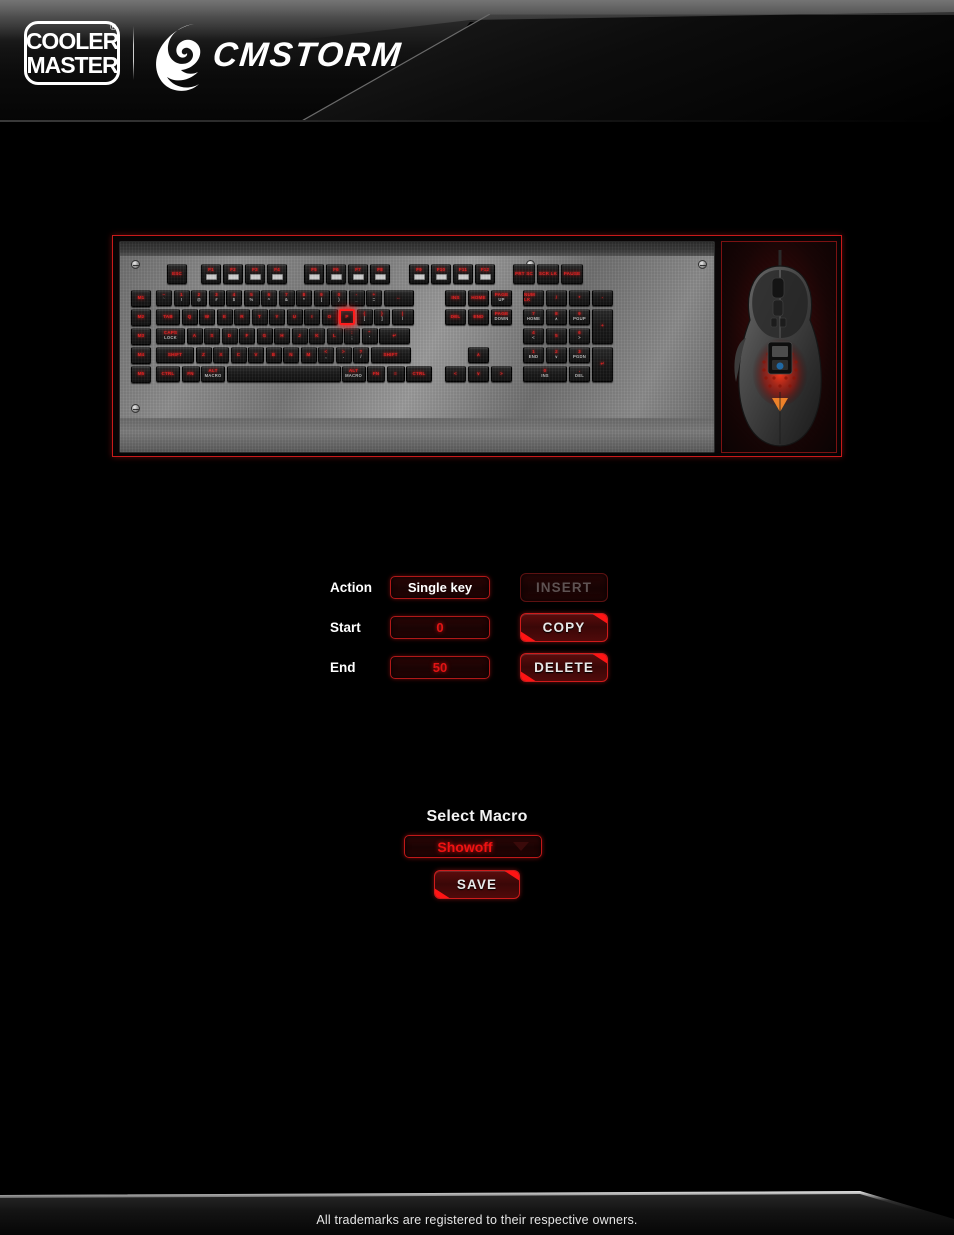 This screenshot has height=1235, width=954. I want to click on key-ENTER: ↵, so click(394, 336).